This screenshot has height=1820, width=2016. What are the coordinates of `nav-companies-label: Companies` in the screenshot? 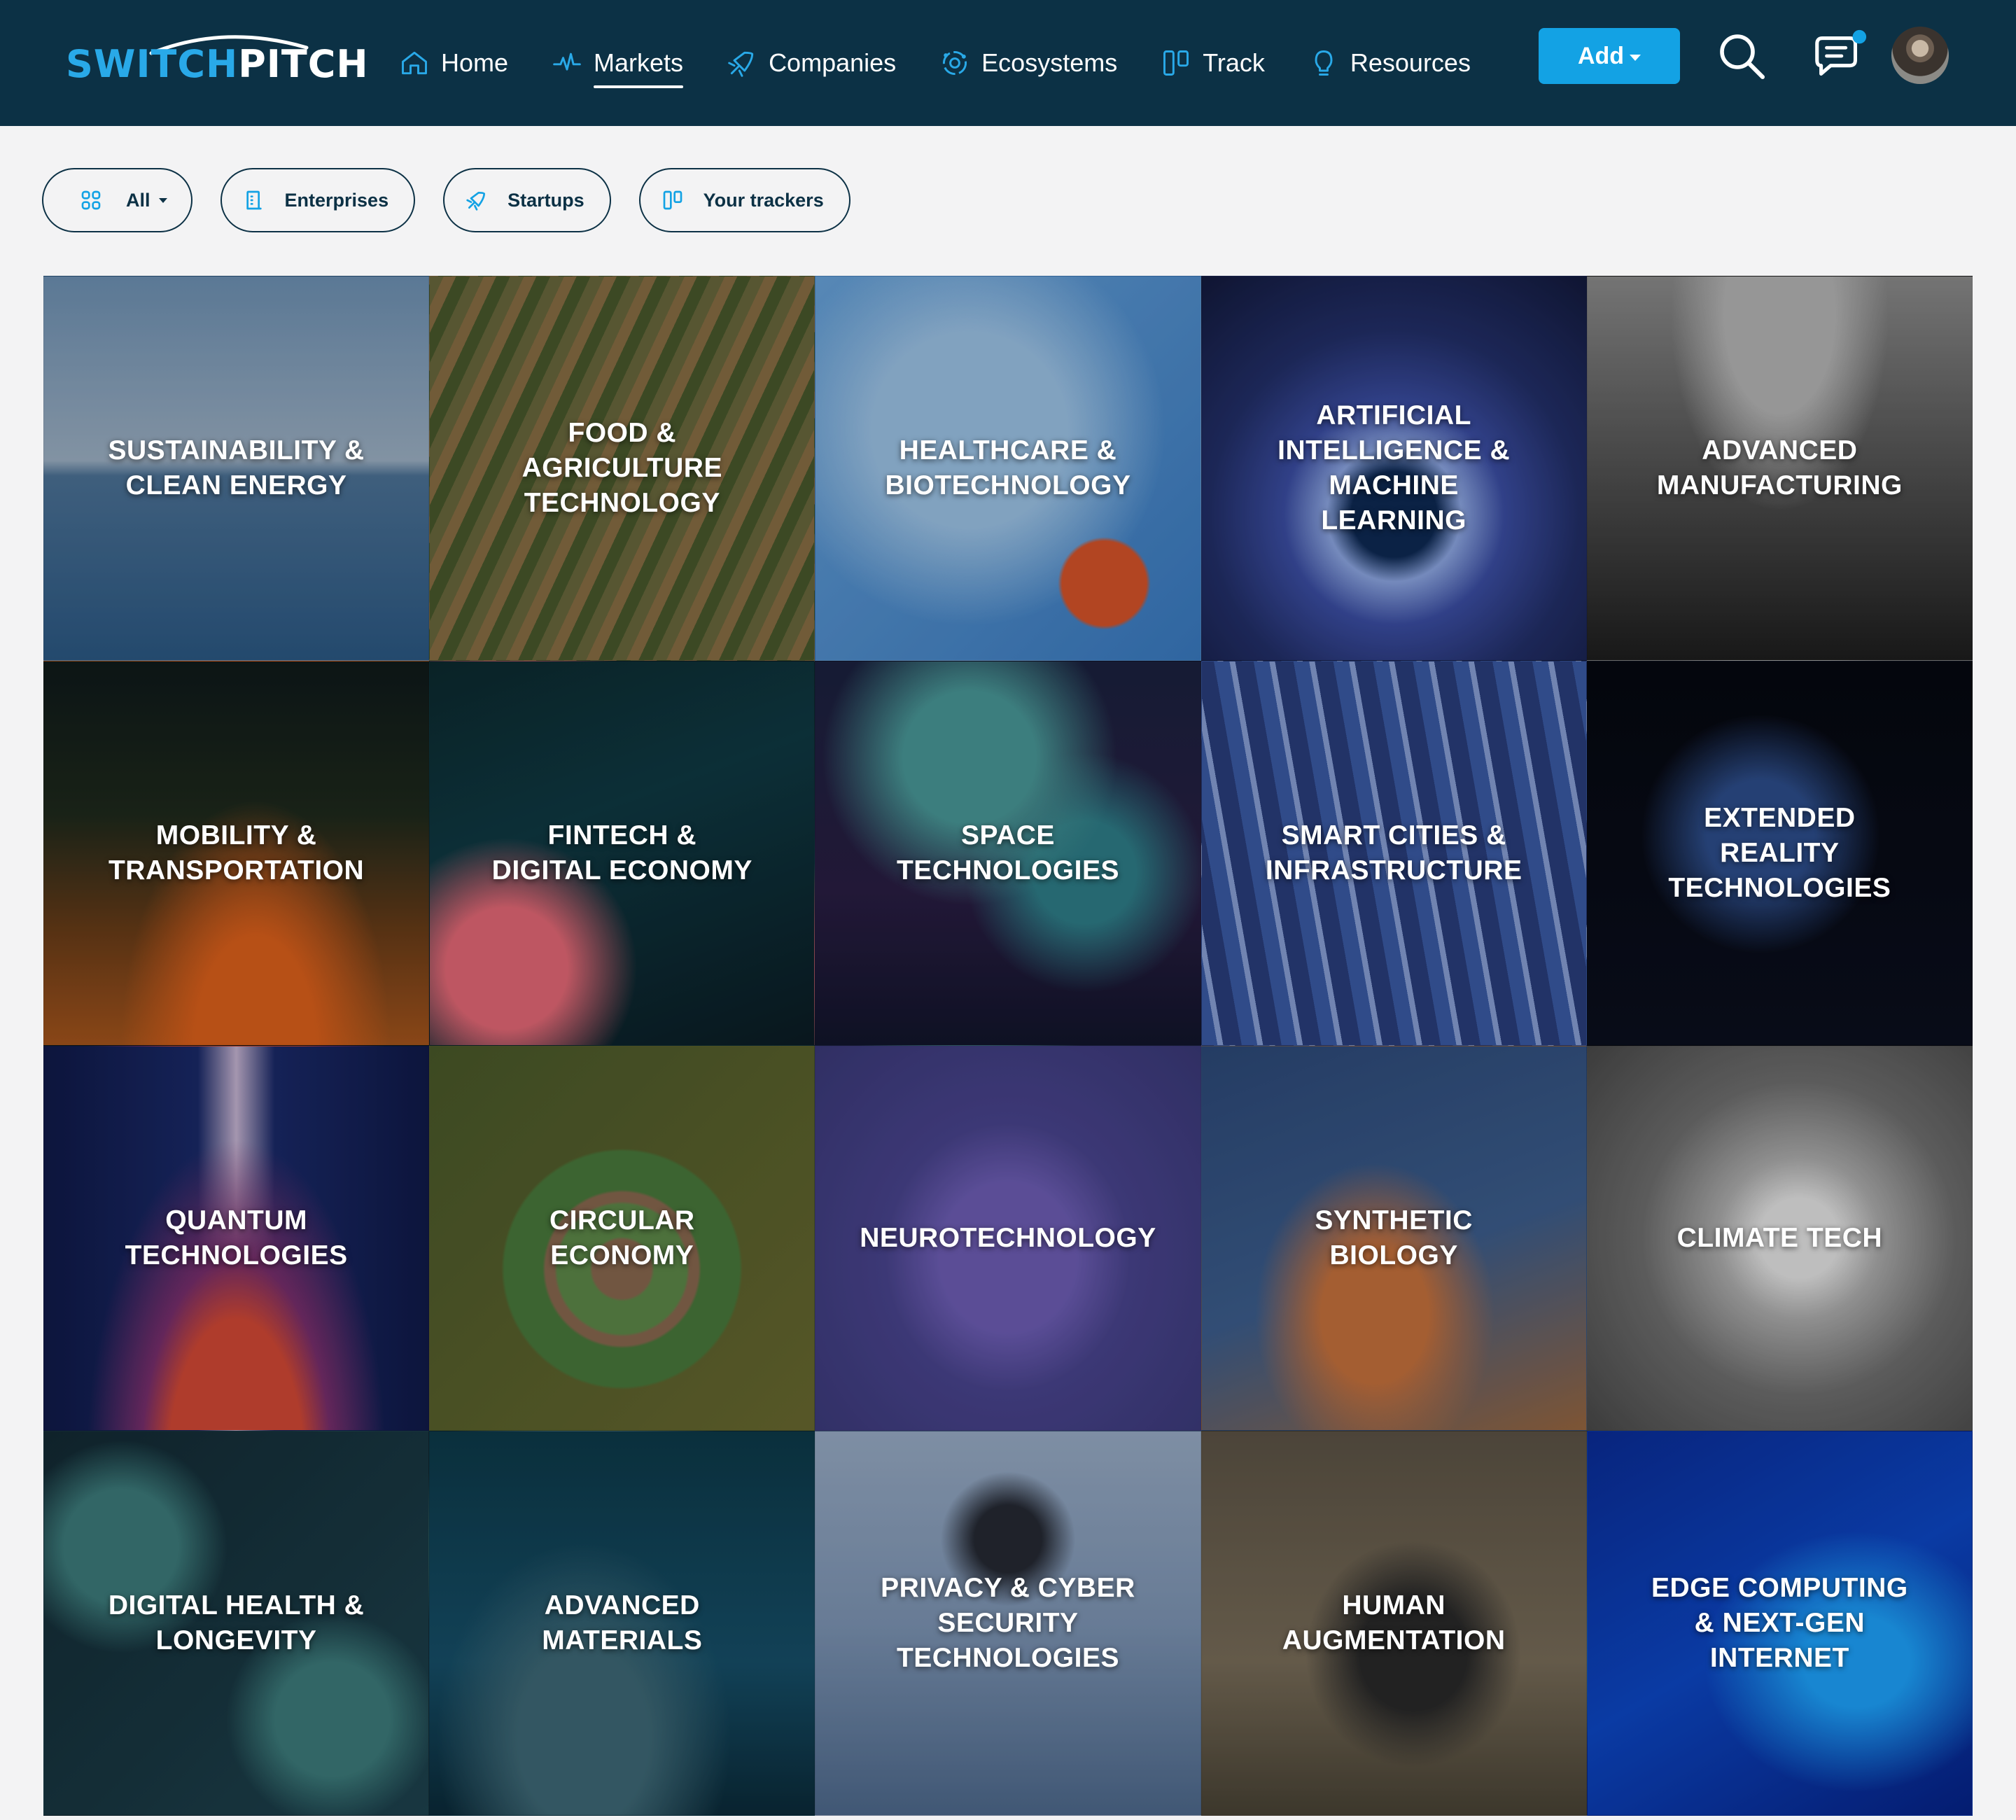 It's located at (833, 62).